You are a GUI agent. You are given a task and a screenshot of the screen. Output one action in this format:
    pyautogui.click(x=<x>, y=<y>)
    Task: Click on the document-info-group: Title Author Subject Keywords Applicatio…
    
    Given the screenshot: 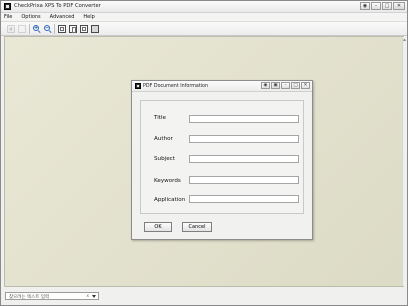 What is the action you would take?
    pyautogui.click(x=222, y=157)
    